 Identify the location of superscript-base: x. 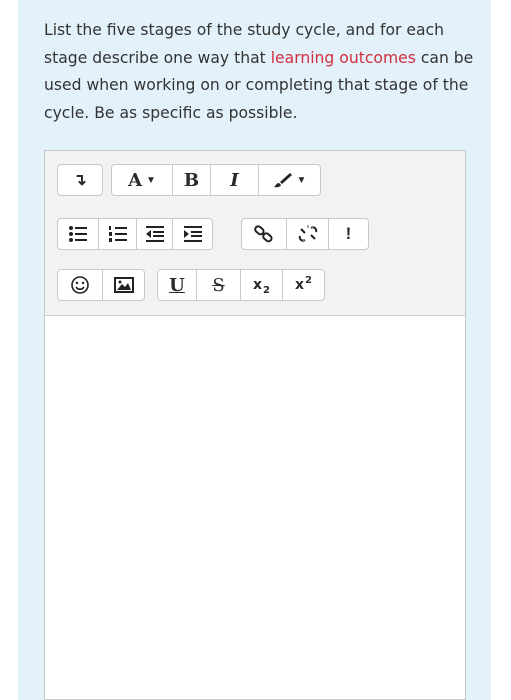
(300, 285).